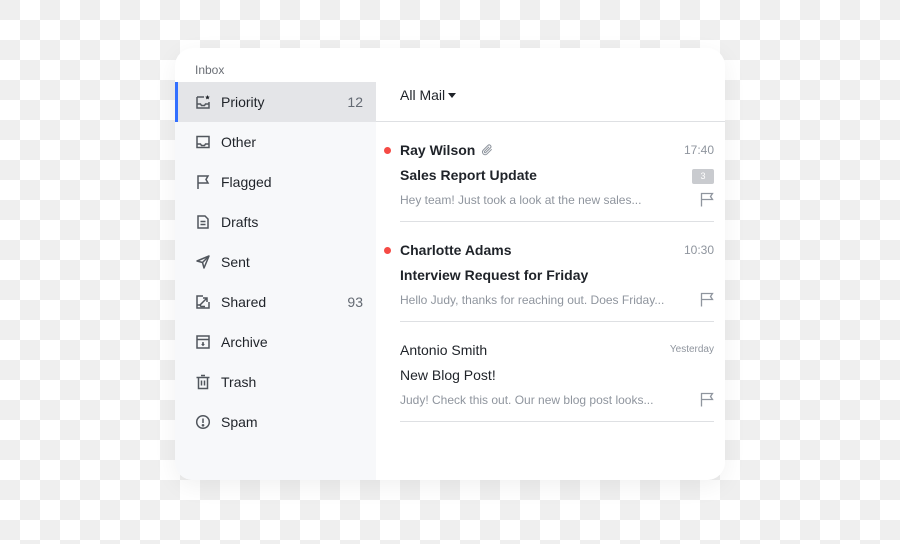 The image size is (900, 544). I want to click on mail-sender: Antonio Smith, so click(443, 350).